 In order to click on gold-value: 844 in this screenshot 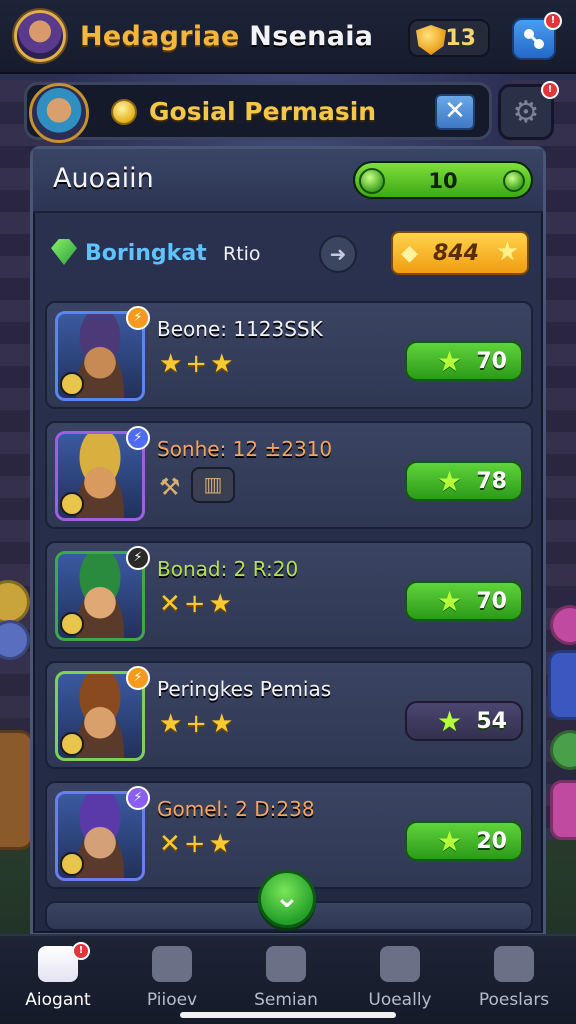, I will do `click(456, 253)`.